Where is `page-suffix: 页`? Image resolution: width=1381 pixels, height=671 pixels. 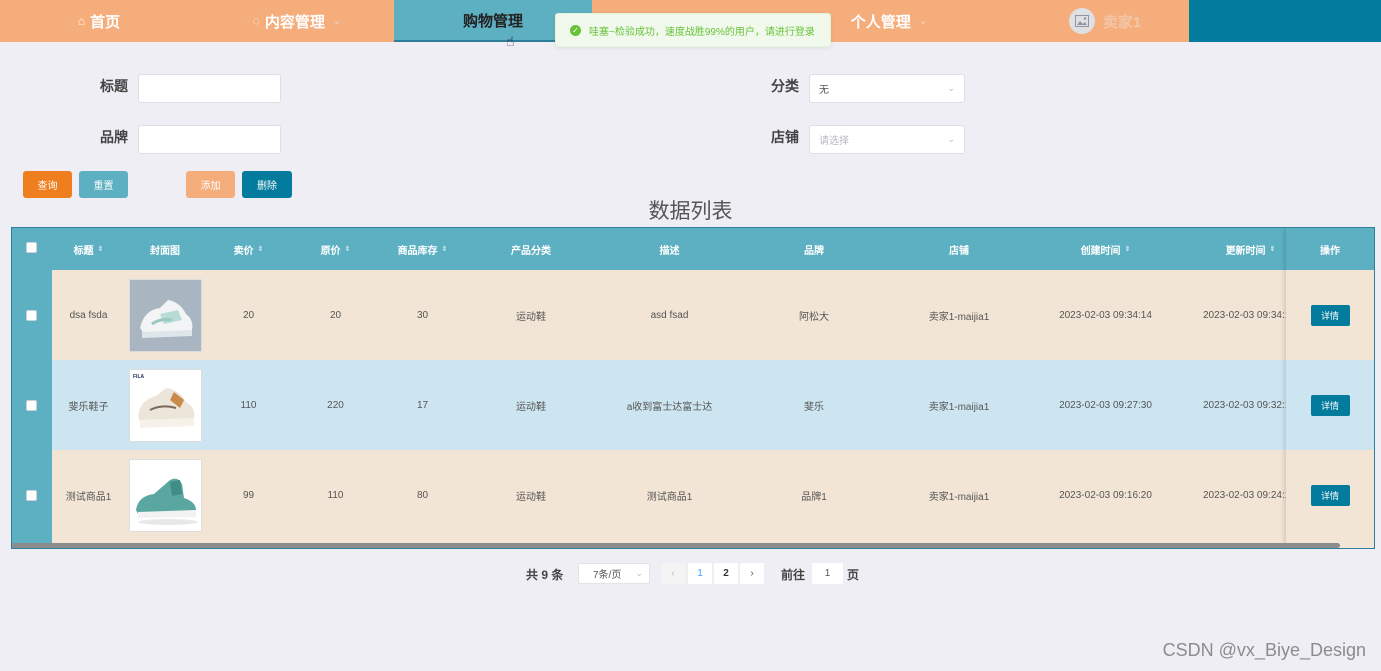 page-suffix: 页 is located at coordinates (853, 574).